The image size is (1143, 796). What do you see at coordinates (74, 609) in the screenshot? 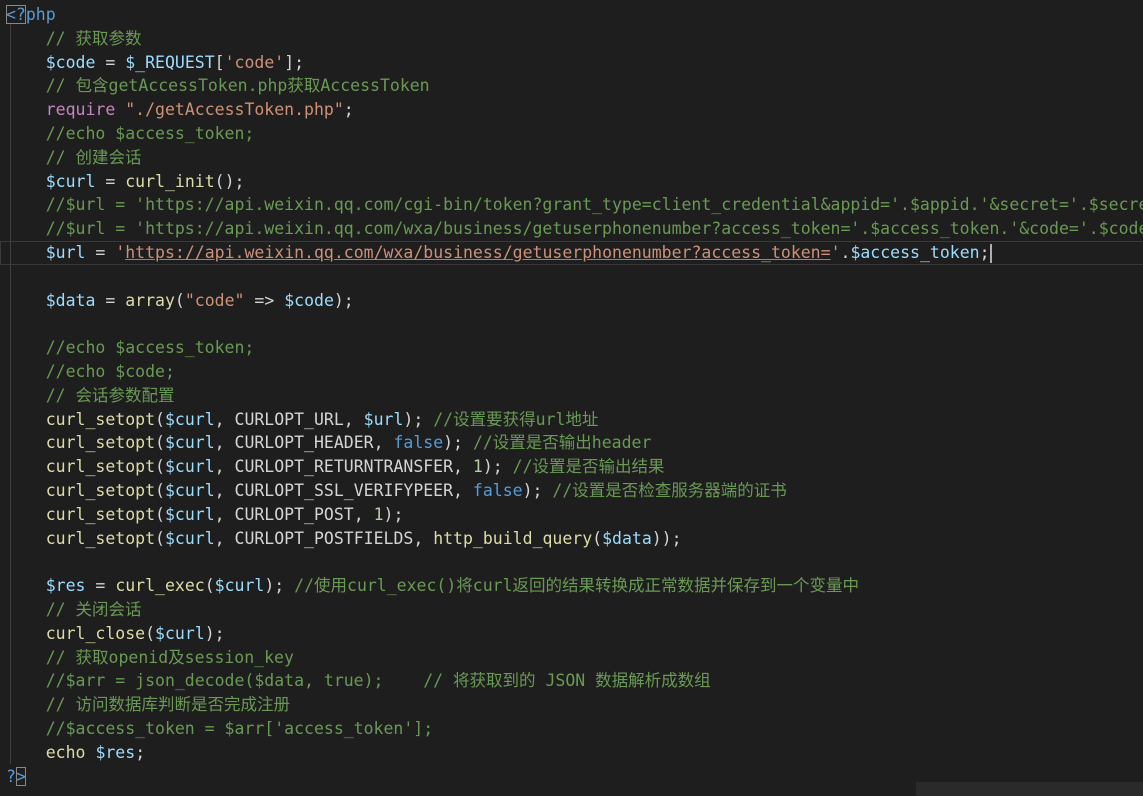
I see `code-token: // 关闭会话` at bounding box center [74, 609].